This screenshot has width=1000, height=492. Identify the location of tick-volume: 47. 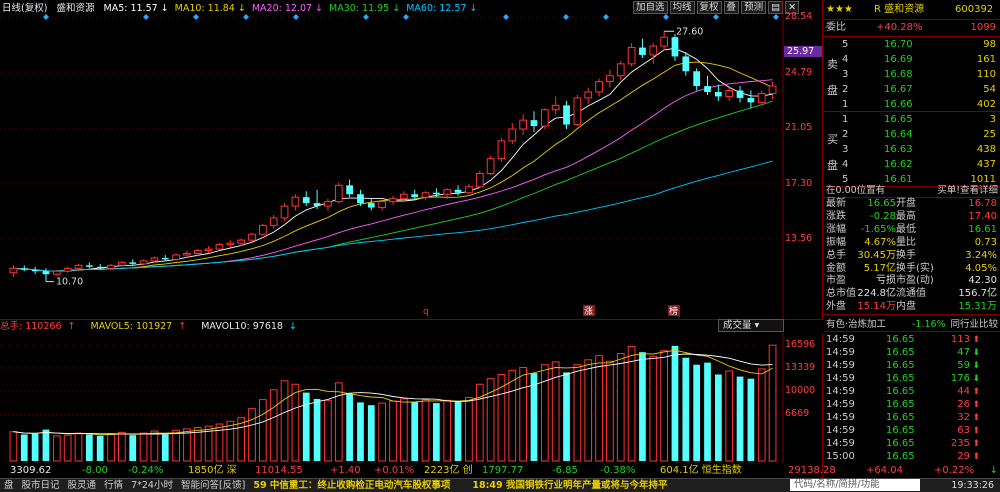
(963, 352).